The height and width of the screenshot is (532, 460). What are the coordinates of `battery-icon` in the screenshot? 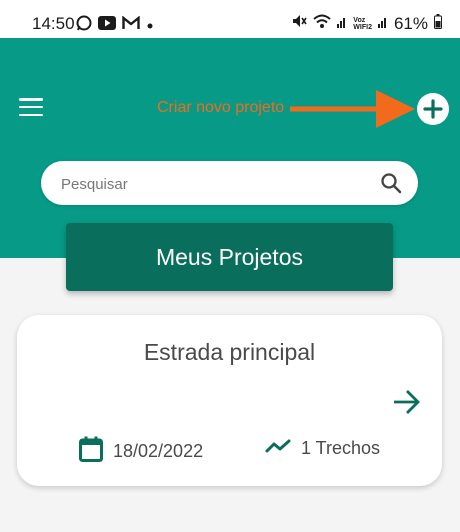 It's located at (438, 23).